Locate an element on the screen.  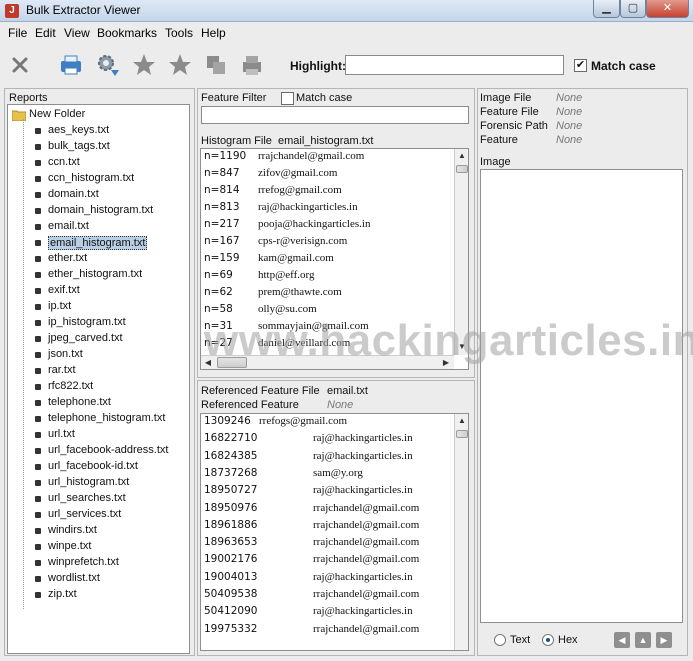
tree-item: email.txt is located at coordinates (98, 227).